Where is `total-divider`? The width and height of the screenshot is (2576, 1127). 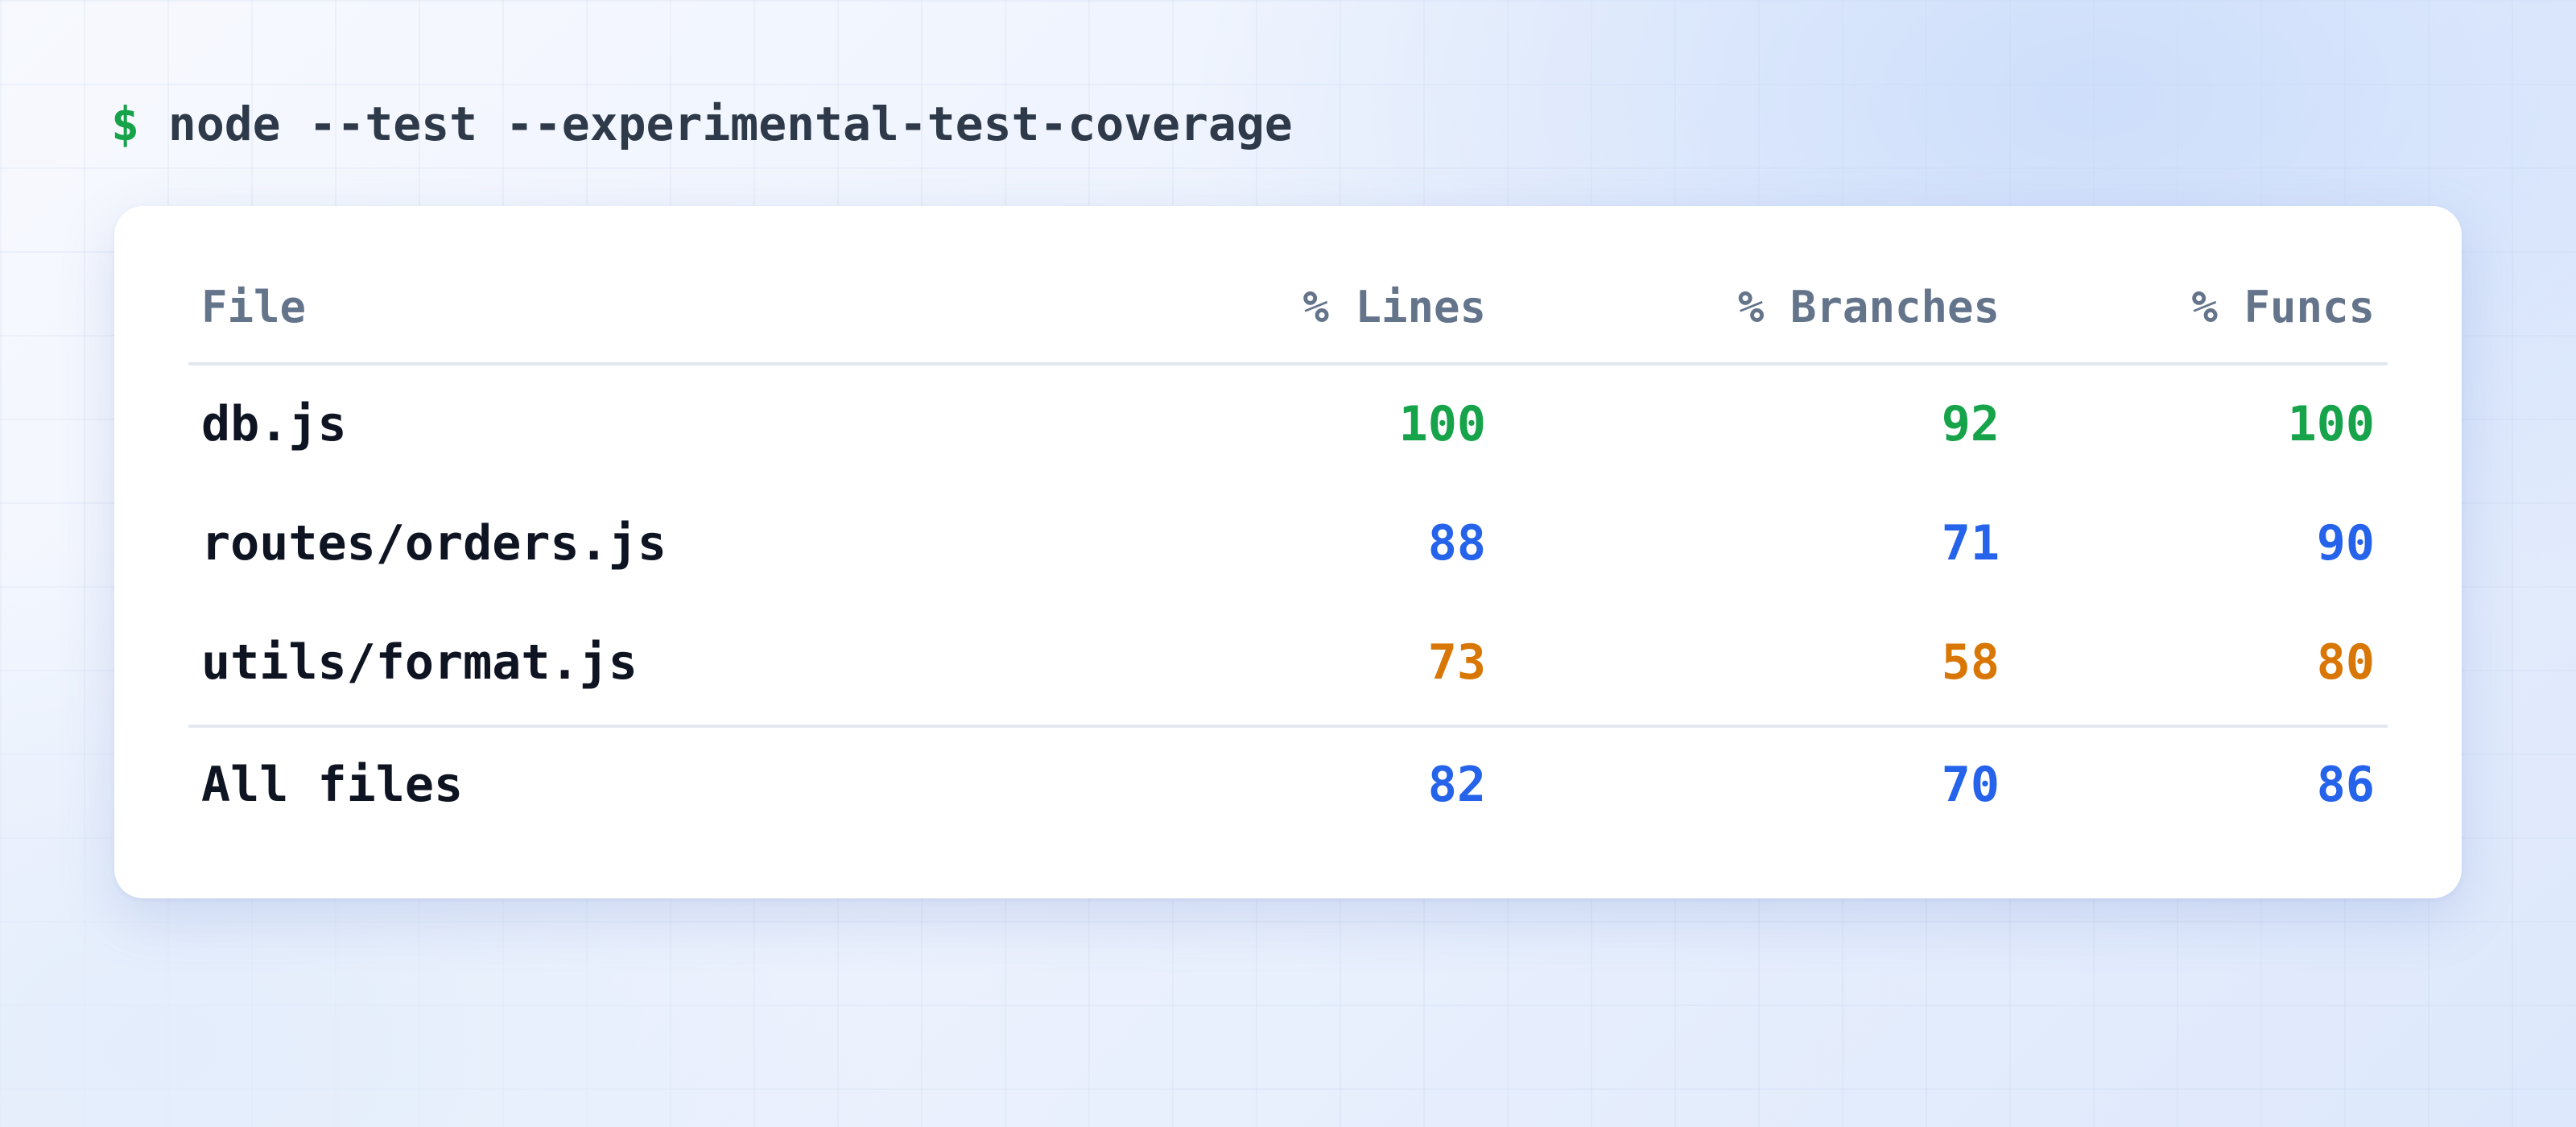
total-divider is located at coordinates (1288, 726).